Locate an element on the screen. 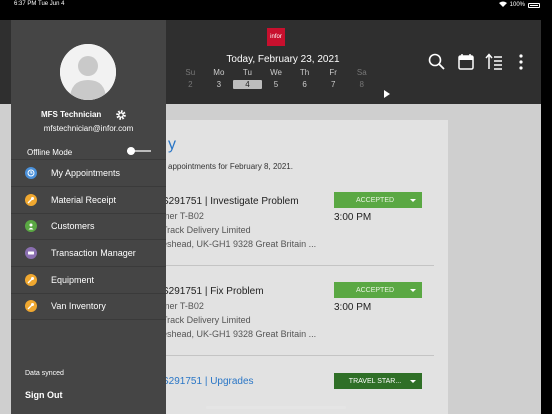  avatar is located at coordinates (88, 72).